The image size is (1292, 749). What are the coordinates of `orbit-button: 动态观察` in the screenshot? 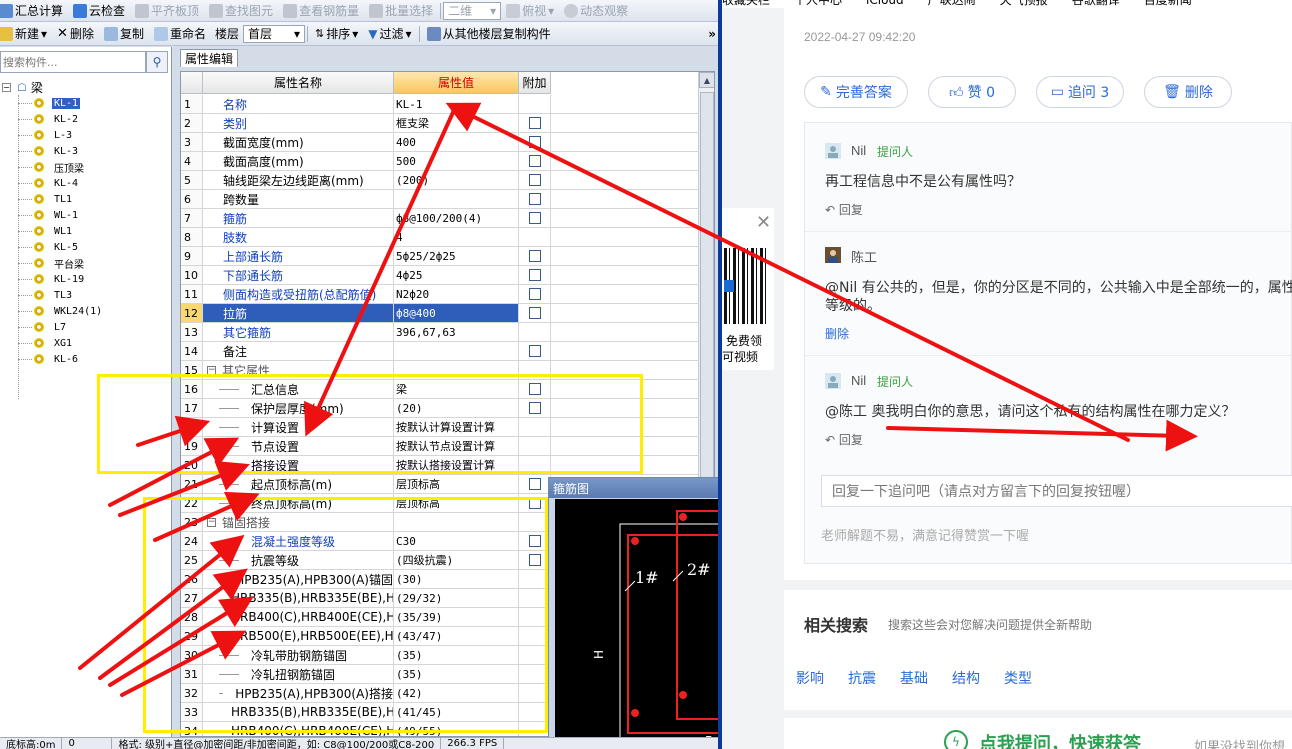 It's located at (596, 11).